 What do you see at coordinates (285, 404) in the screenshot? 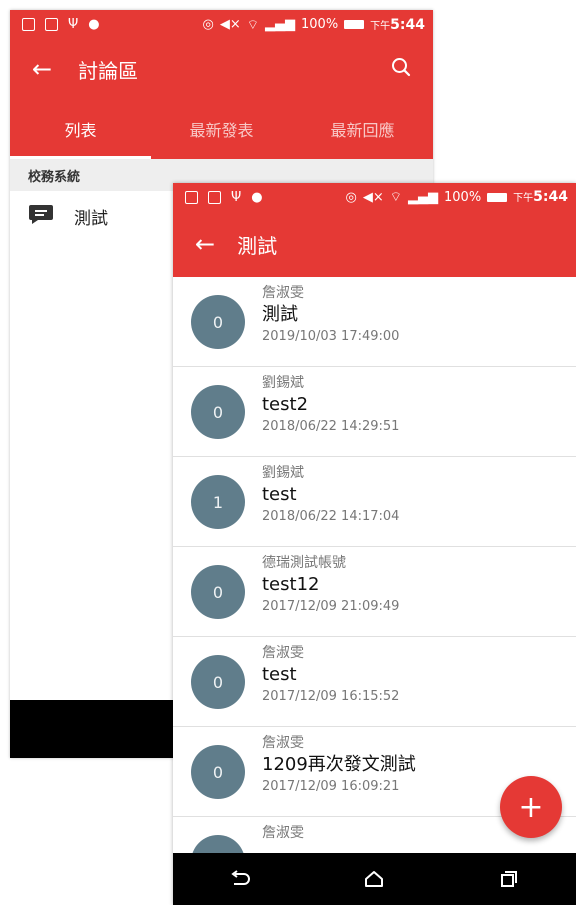
I see `post-title: test2` at bounding box center [285, 404].